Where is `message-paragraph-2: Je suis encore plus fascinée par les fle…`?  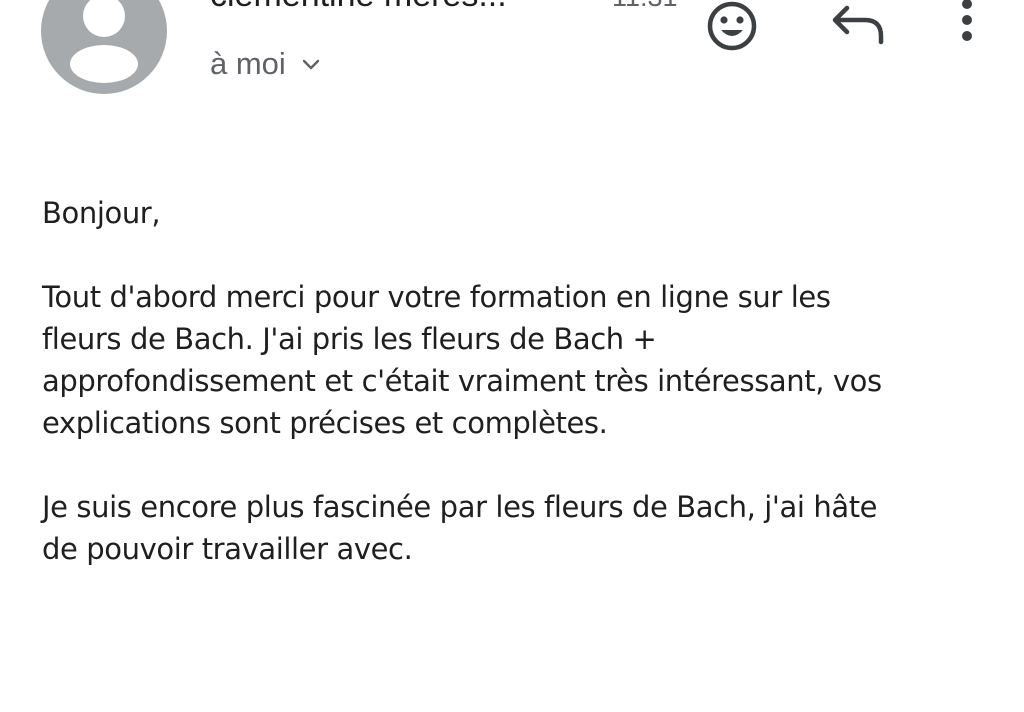 message-paragraph-2: Je suis encore plus fascinée par les fle… is located at coordinates (460, 528).